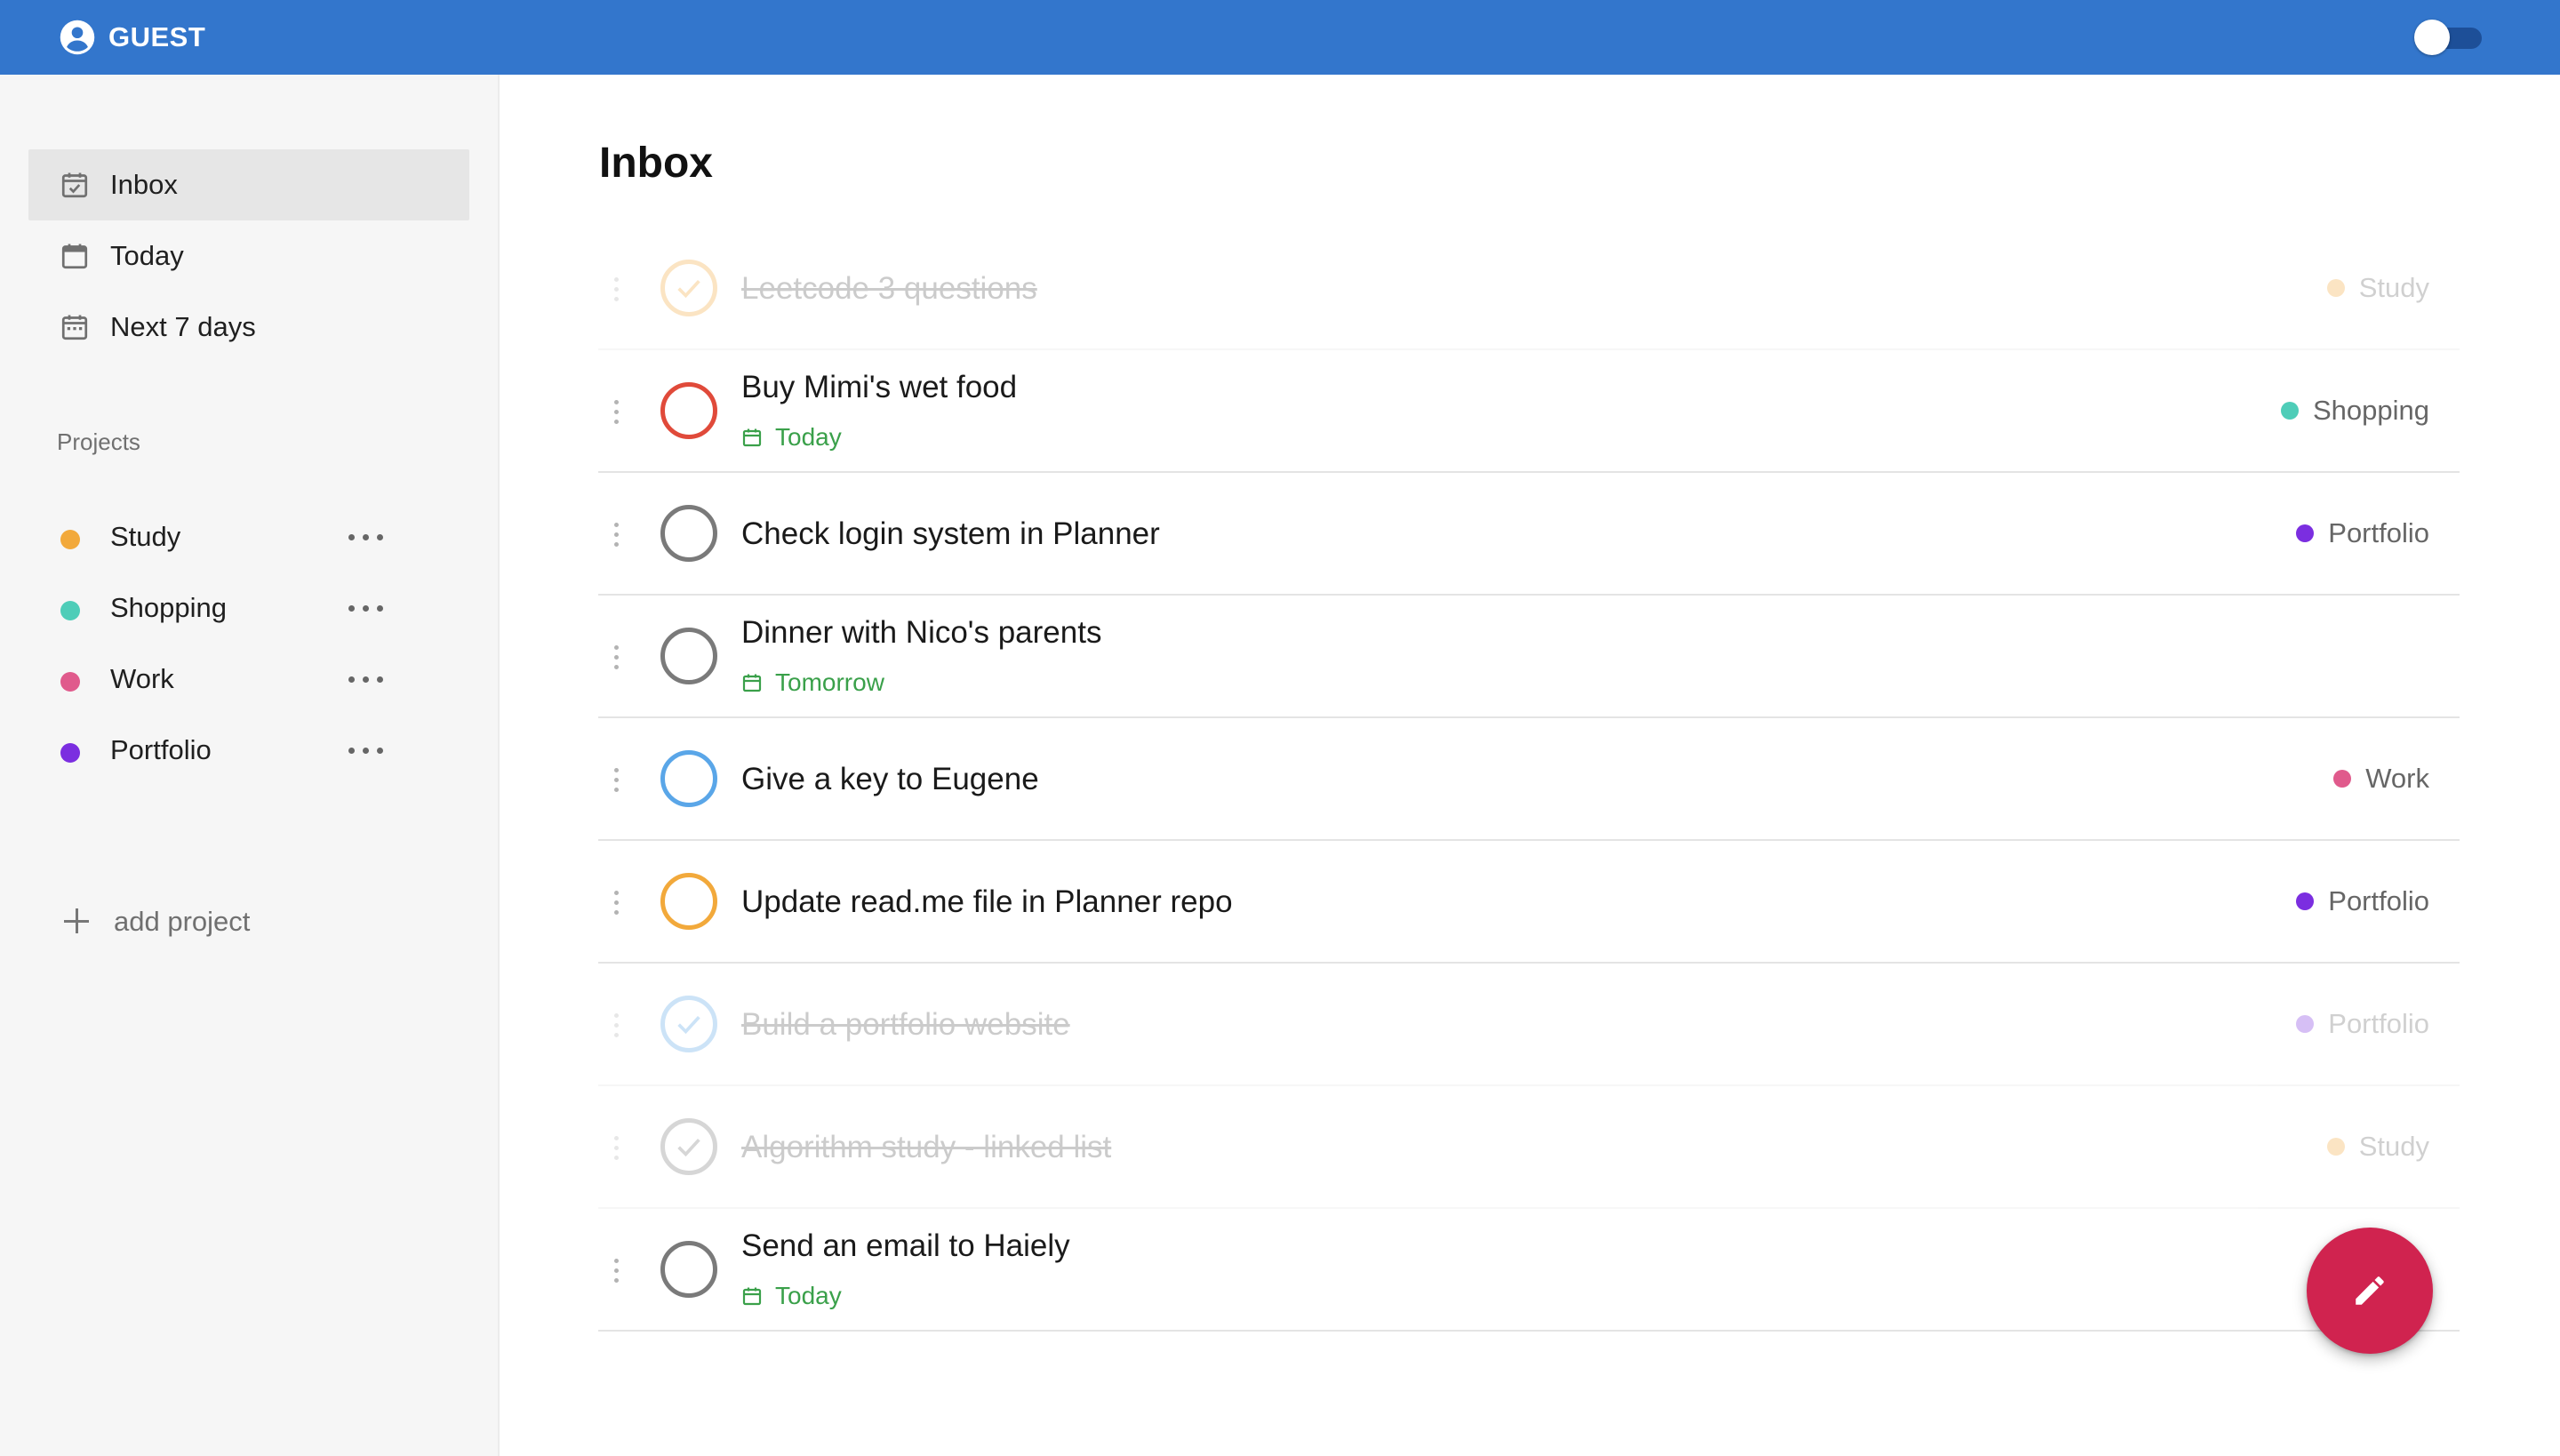  I want to click on add-task-fab, so click(2370, 1291).